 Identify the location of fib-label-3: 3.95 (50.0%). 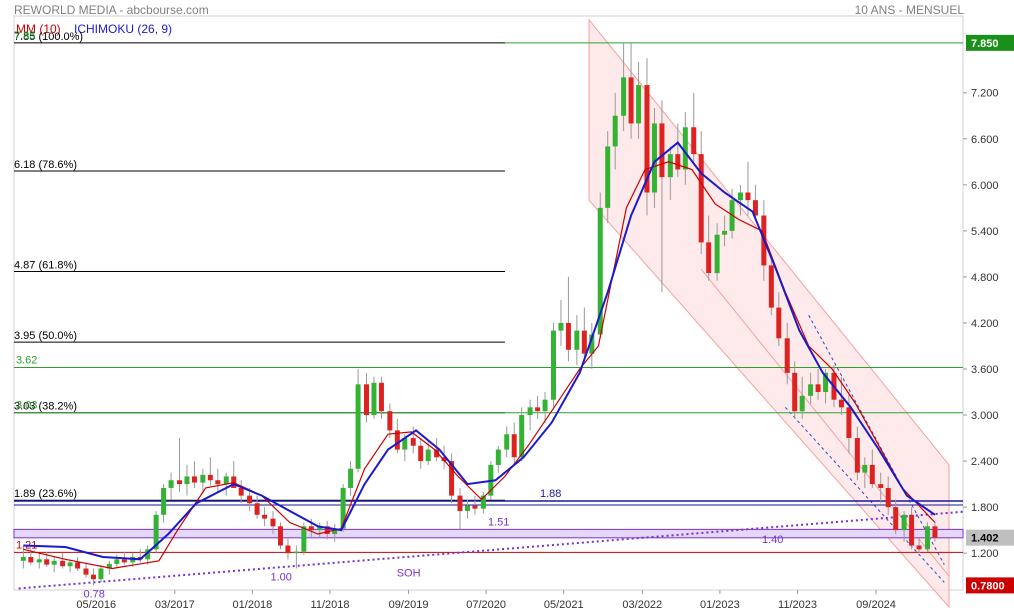
(45, 336).